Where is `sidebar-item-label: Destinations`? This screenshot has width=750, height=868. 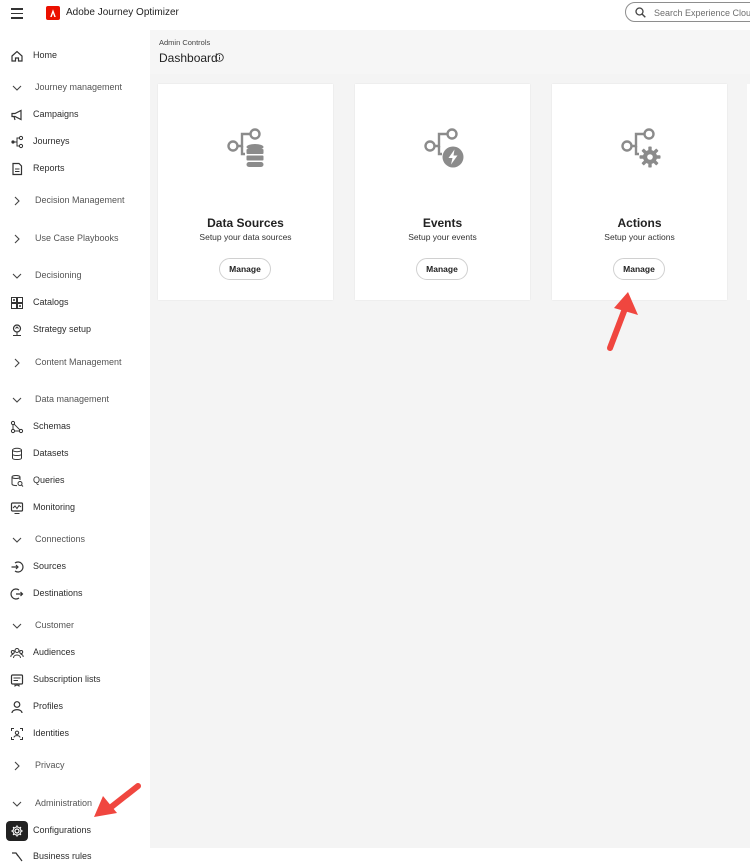 sidebar-item-label: Destinations is located at coordinates (58, 593).